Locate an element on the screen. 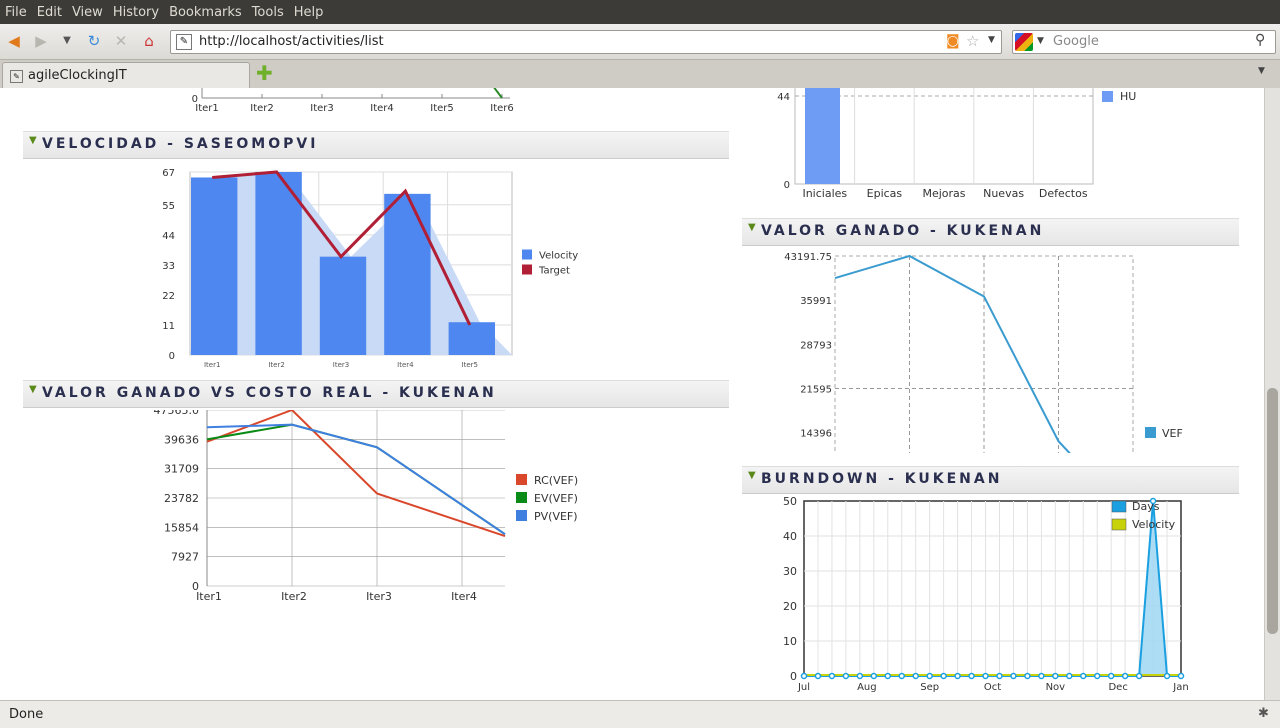 The image size is (1280, 728). section-header-valor-costo: ▼ VALOR GANADO VS COSTO REAL - KUKENAN is located at coordinates (376, 394).